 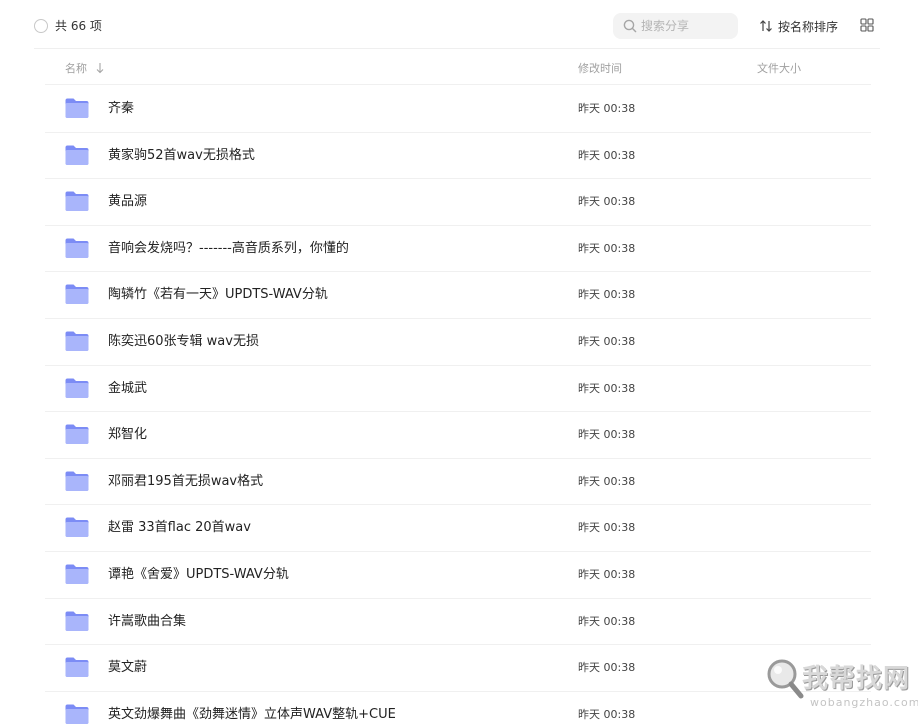 I want to click on file-name: 谭艳《舍爱》UPDTS-WAV分轨, so click(x=198, y=575).